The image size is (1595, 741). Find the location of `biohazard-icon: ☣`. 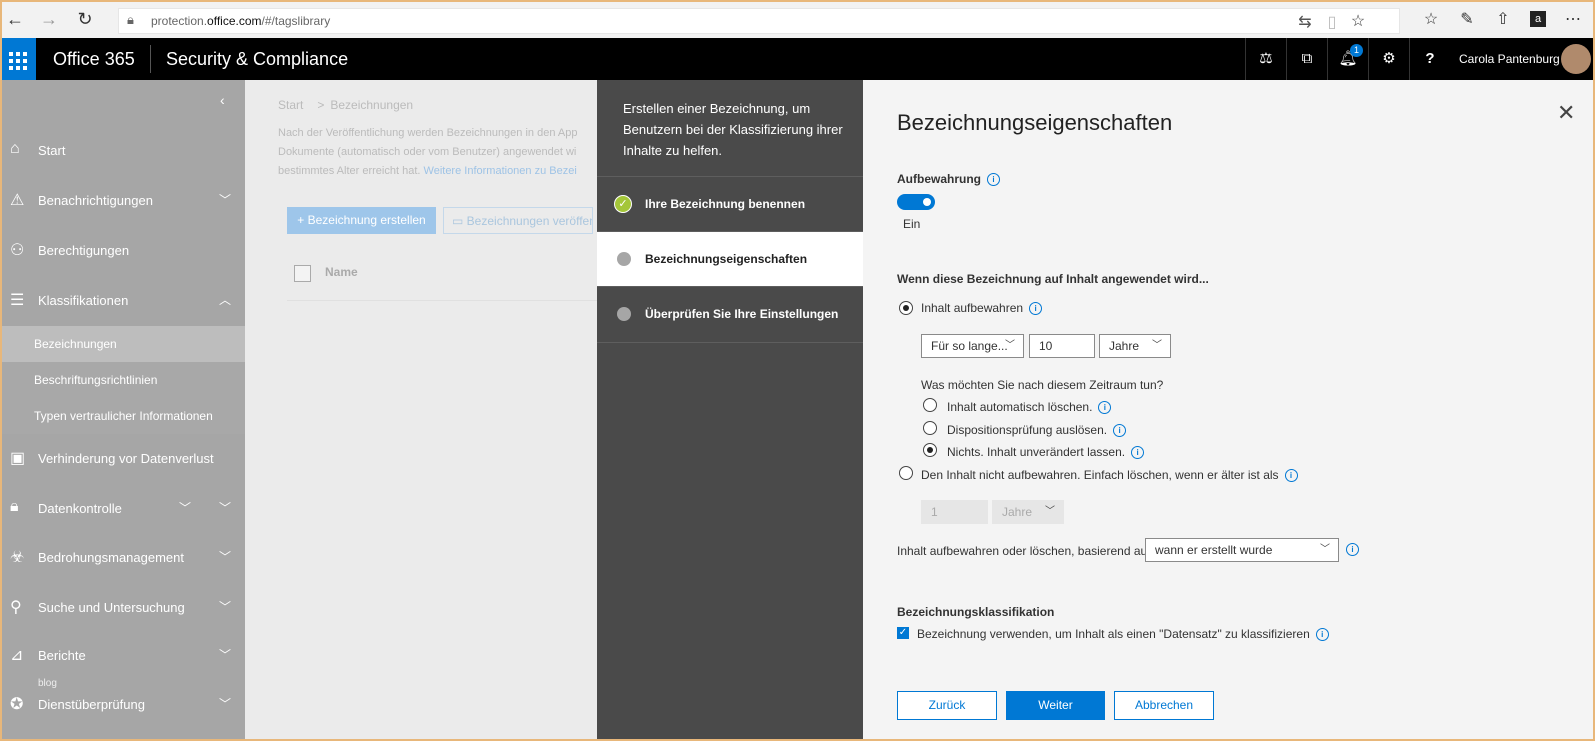

biohazard-icon: ☣ is located at coordinates (17, 557).